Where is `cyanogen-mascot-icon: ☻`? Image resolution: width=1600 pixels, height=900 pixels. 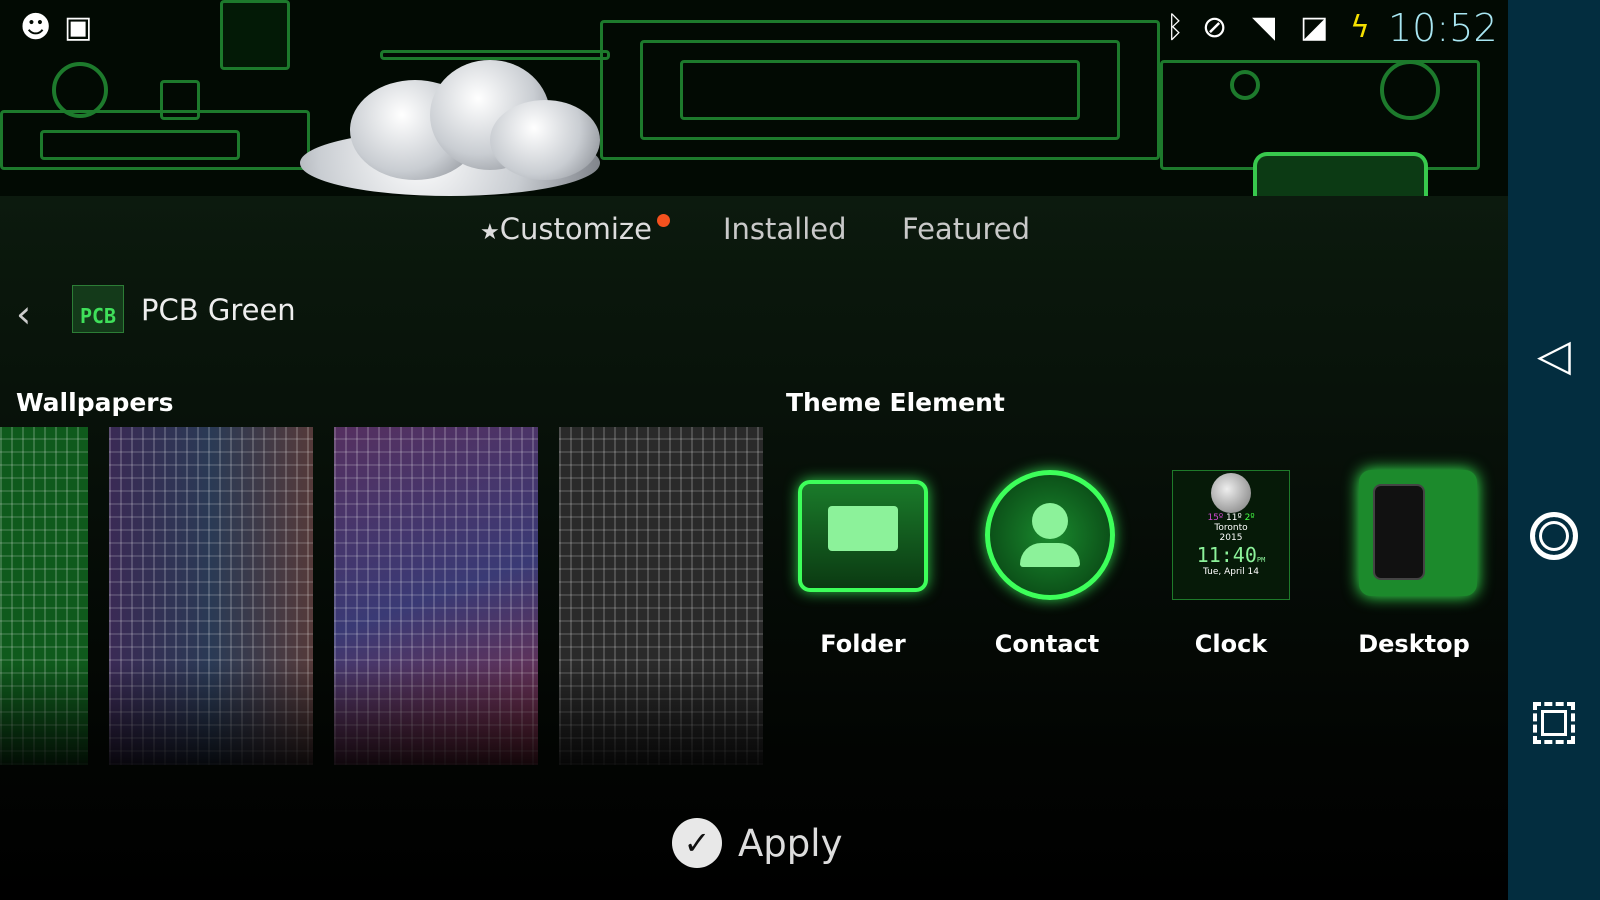 cyanogen-mascot-icon: ☻ is located at coordinates (36, 27).